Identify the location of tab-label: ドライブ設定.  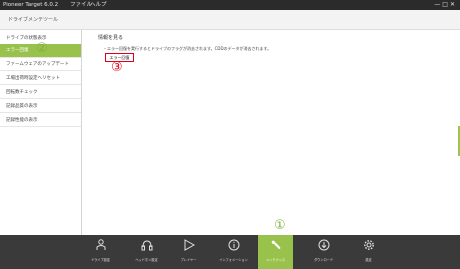
(100, 260).